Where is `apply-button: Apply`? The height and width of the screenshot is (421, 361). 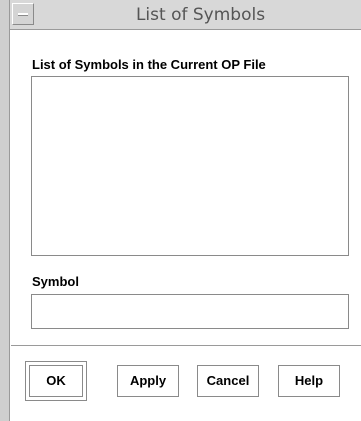 apply-button: Apply is located at coordinates (148, 381).